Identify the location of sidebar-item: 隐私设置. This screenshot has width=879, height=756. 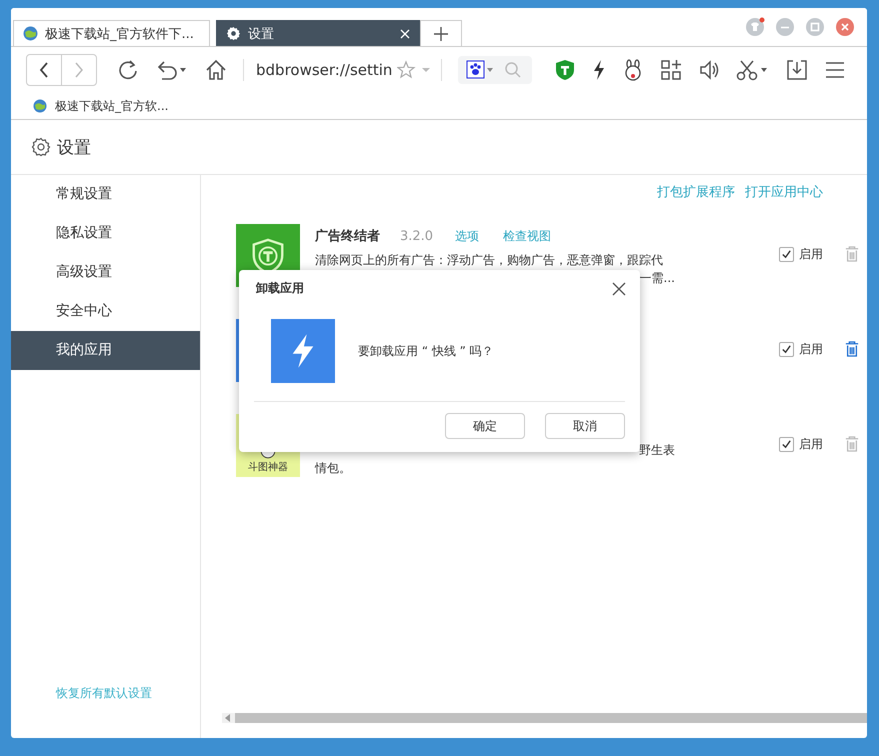
(105, 233).